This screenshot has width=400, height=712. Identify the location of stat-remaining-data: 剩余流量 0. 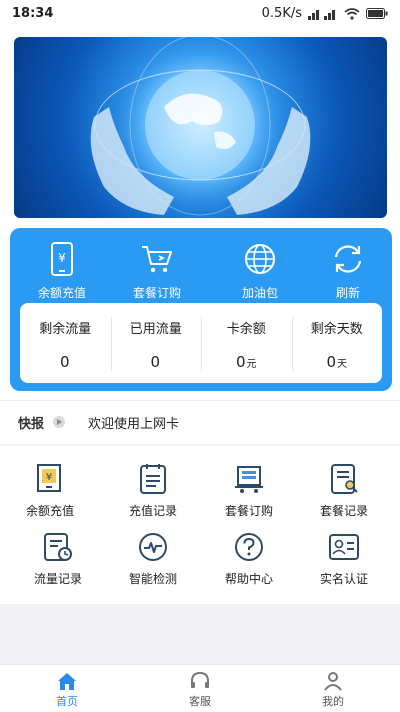
(65, 343).